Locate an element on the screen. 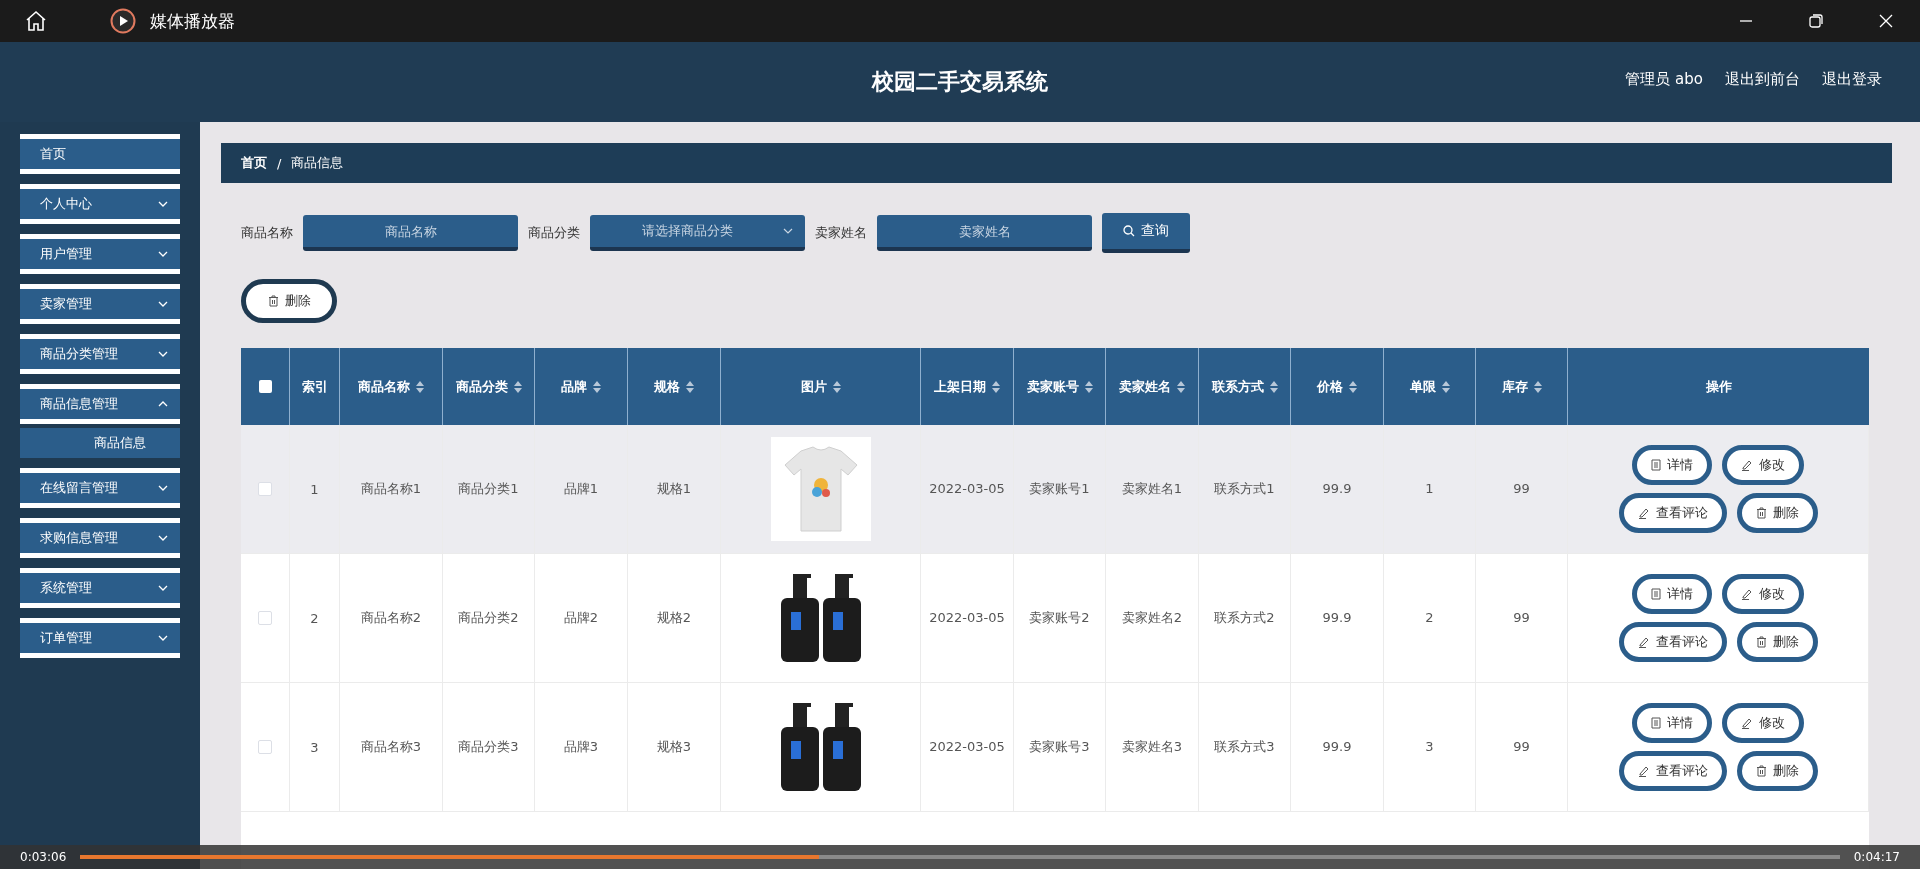 Image resolution: width=1920 pixels, height=869 pixels. sidebar-subitem: 商品信息 is located at coordinates (100, 443).